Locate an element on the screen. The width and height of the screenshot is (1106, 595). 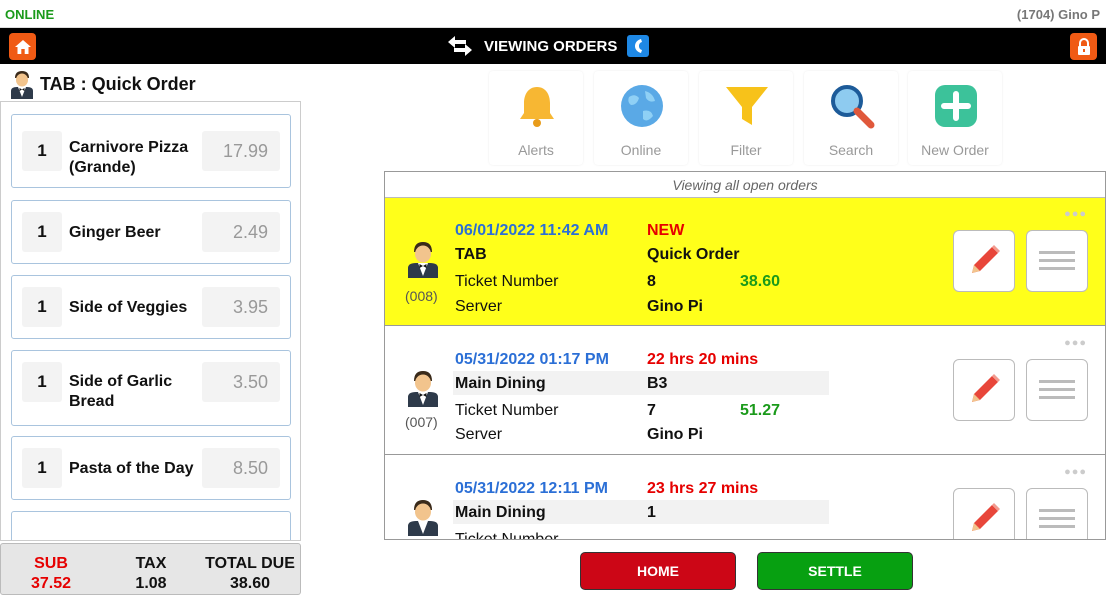
list-item: 1 Pasta of the Day 8.50 is located at coordinates (151, 468).